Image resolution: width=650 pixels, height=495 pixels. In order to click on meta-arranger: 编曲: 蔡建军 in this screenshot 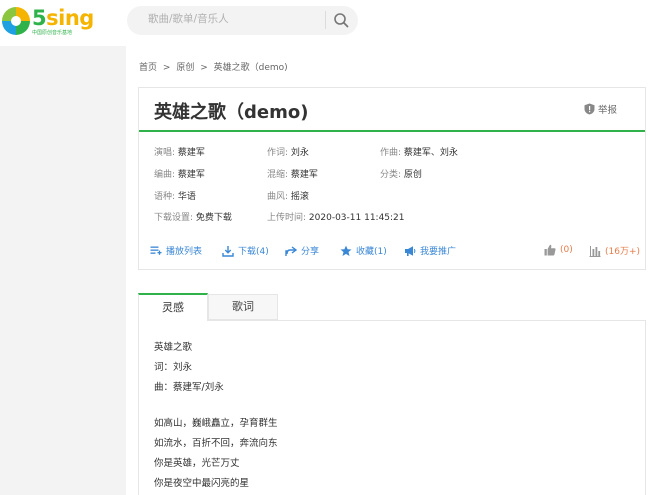, I will do `click(179, 175)`.